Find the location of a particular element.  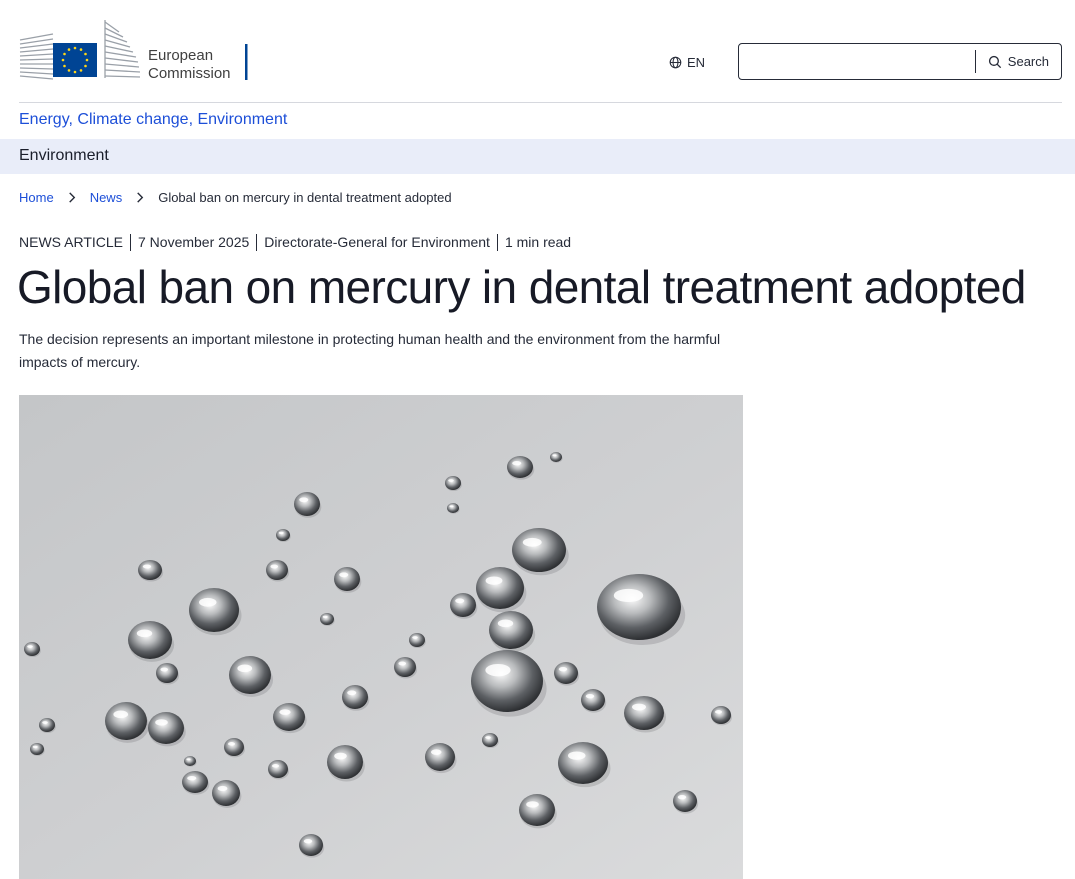

article-department: Directorate-General for Environment is located at coordinates (377, 242).